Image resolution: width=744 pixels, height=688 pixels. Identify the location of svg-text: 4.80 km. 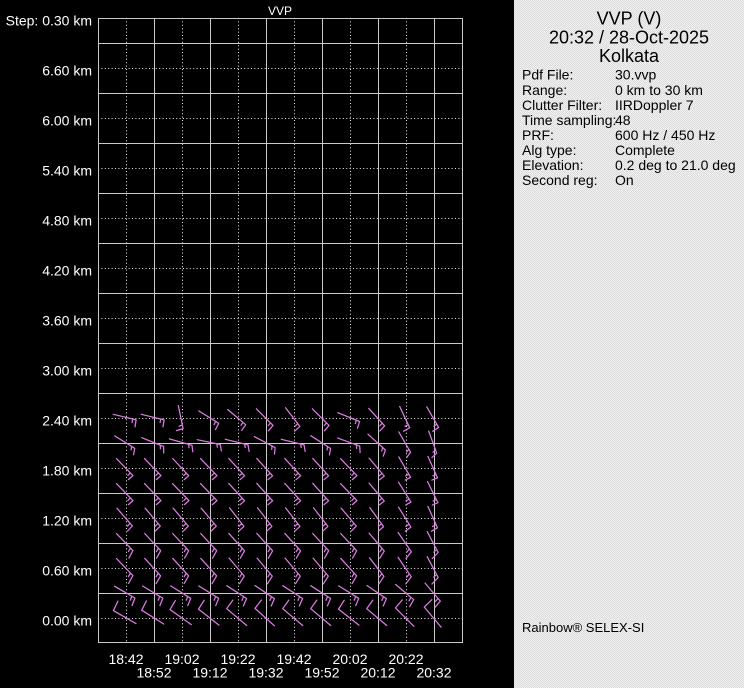
(67, 221).